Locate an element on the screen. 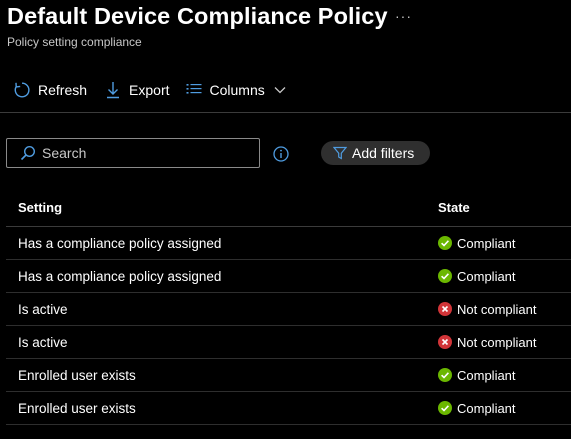 The image size is (571, 439). search-box is located at coordinates (133, 153).